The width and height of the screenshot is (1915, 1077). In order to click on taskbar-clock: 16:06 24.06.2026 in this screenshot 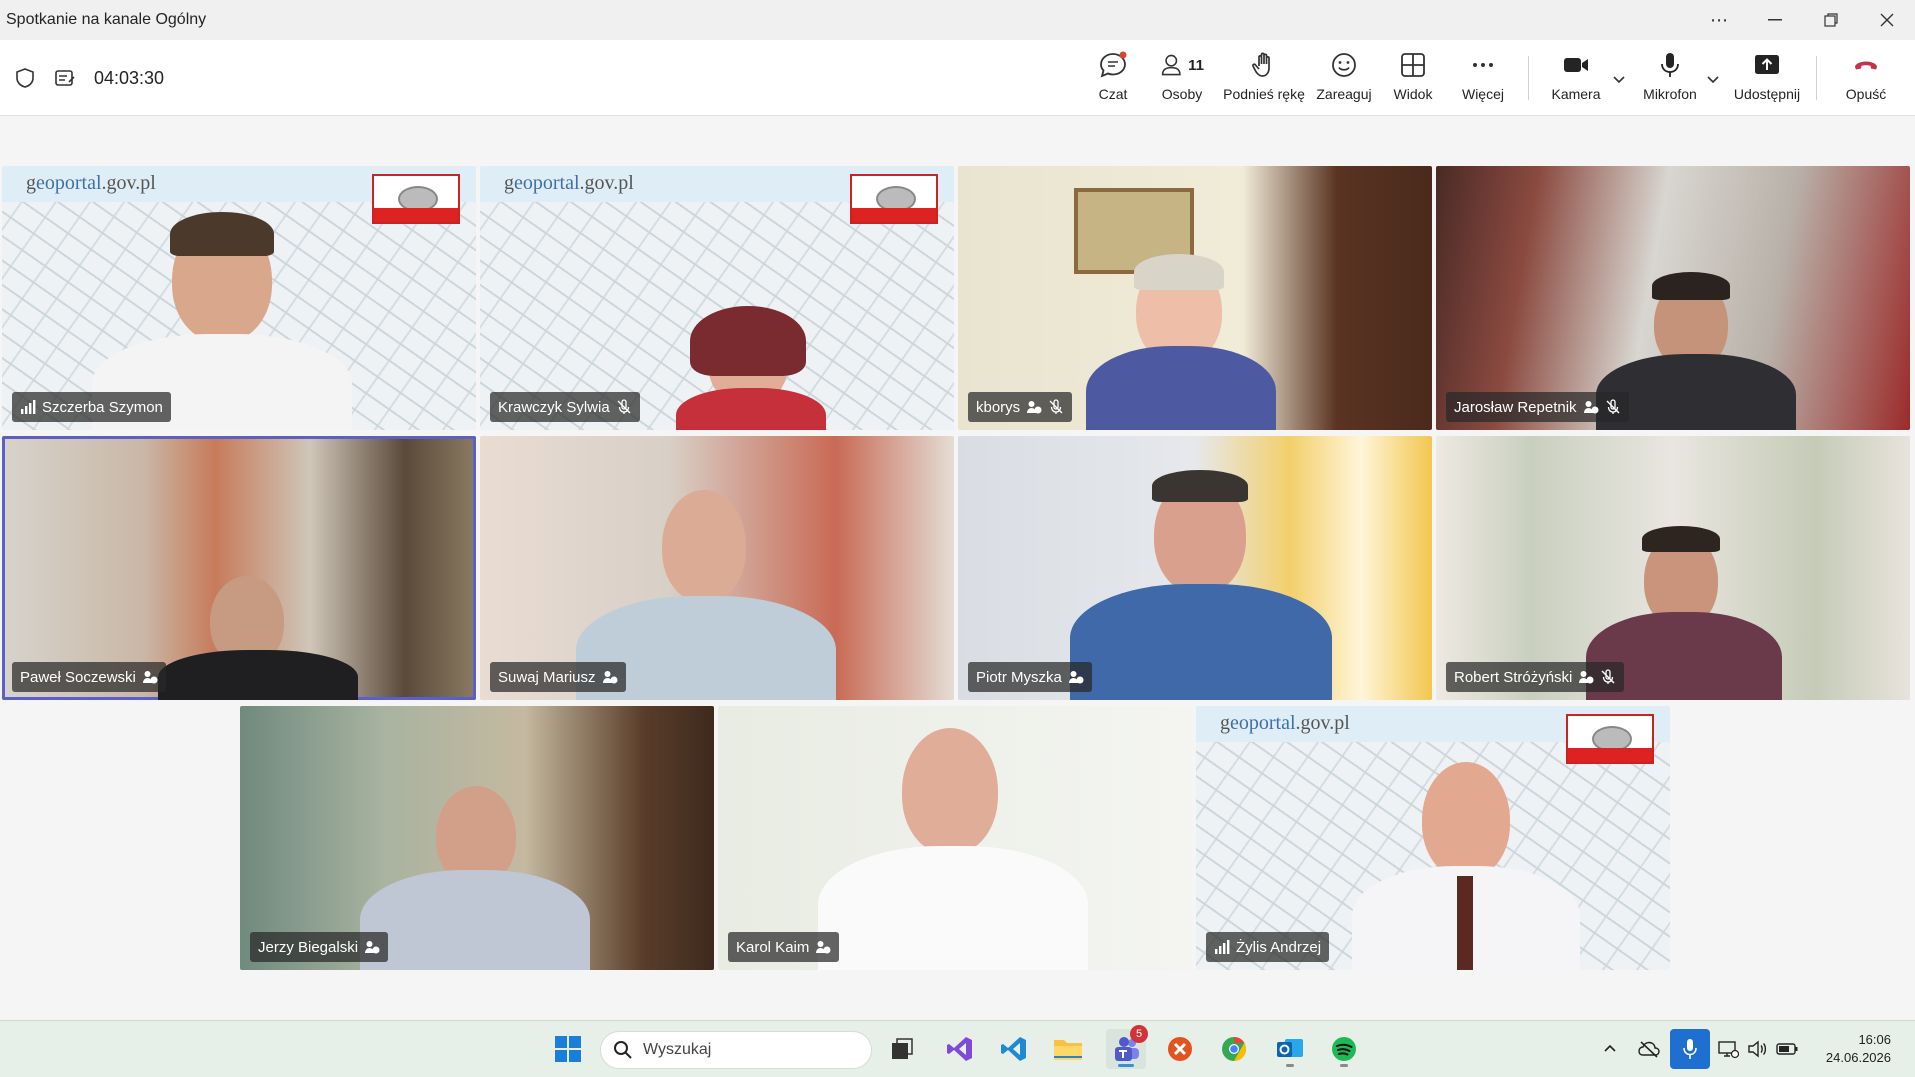, I will do `click(1858, 1049)`.